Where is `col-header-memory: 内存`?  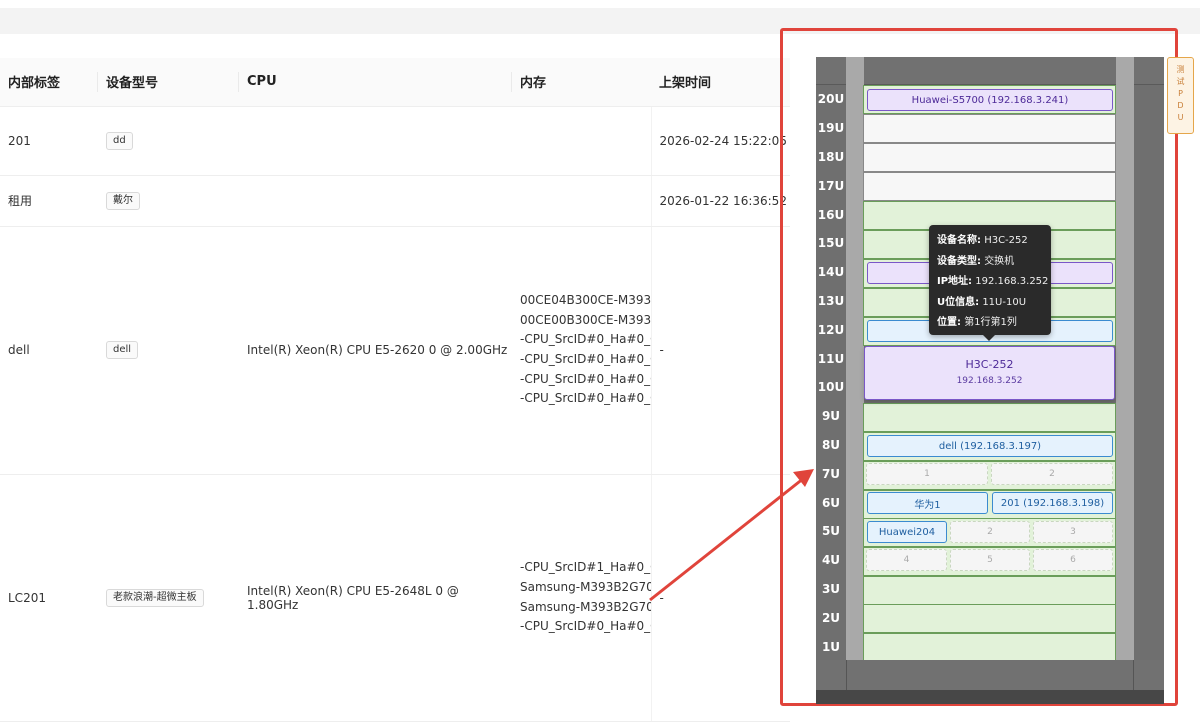
col-header-memory: 内存 is located at coordinates (581, 82).